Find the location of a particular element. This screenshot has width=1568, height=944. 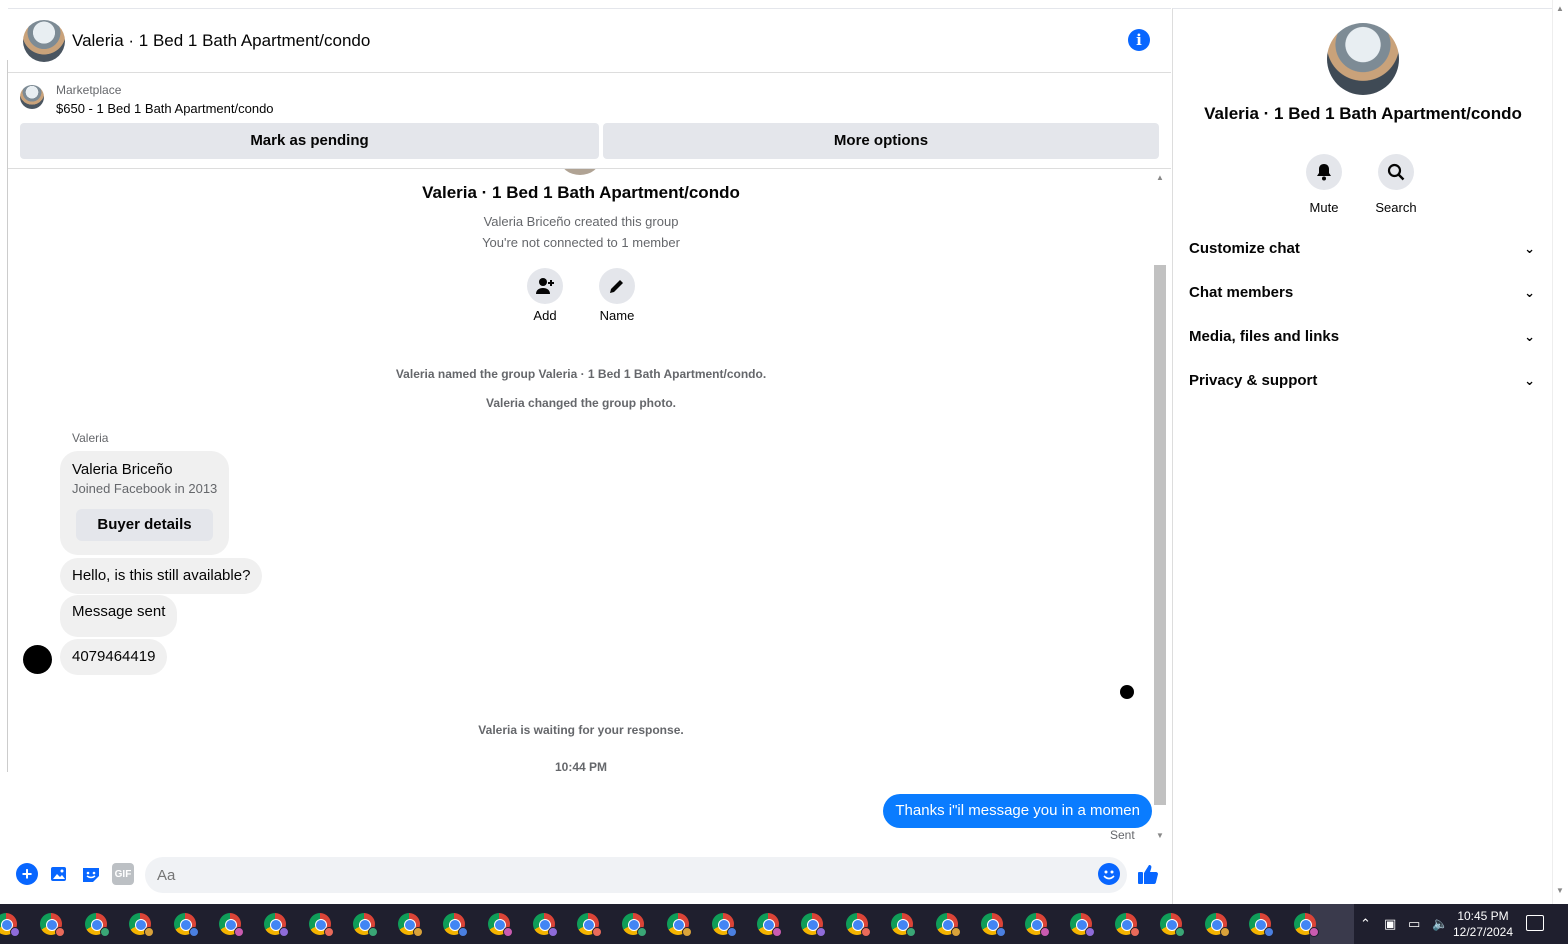

scrollbar-thumb is located at coordinates (1160, 535).